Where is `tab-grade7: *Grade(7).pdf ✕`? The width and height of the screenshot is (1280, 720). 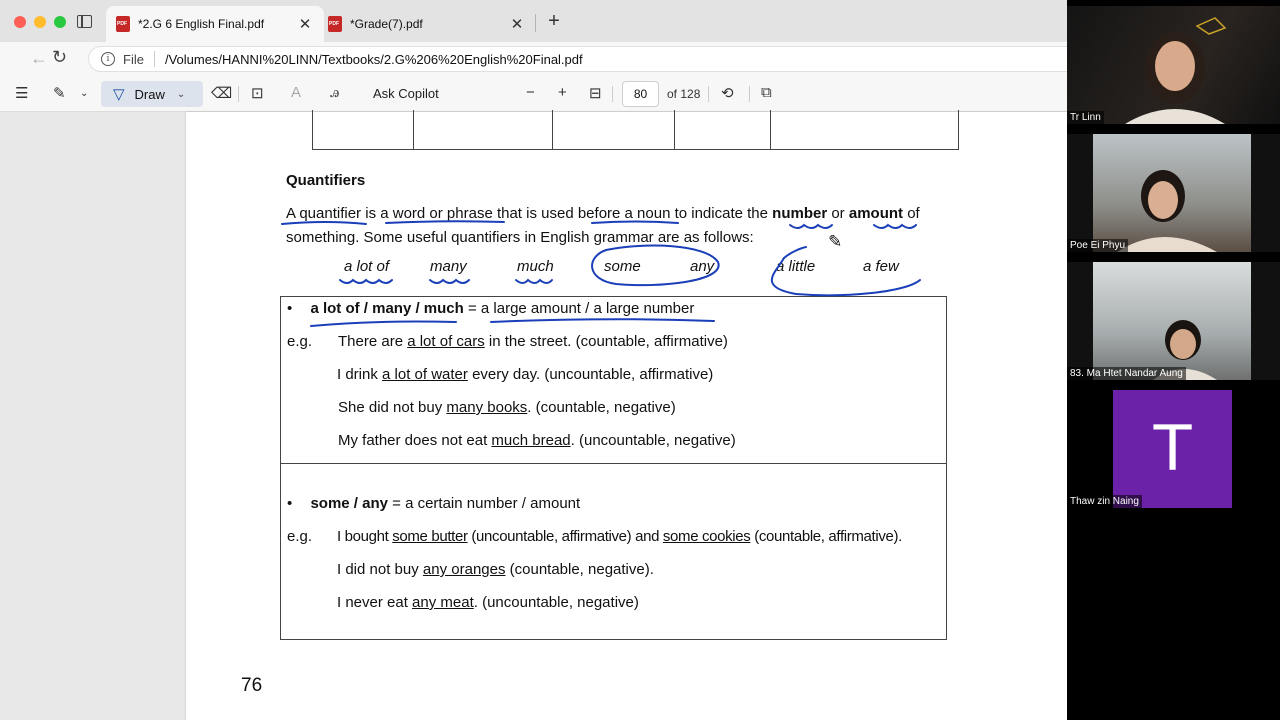
tab-grade7: *Grade(7).pdf ✕ is located at coordinates (427, 24).